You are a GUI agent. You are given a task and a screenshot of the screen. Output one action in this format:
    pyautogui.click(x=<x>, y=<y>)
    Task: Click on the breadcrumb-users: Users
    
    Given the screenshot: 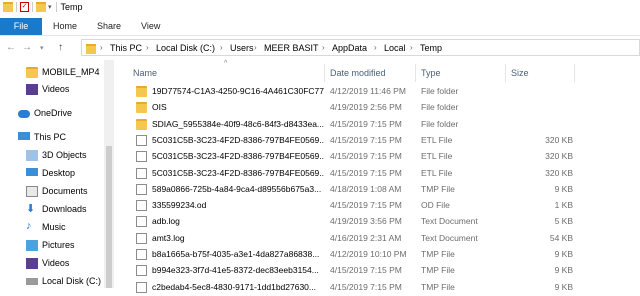 What is the action you would take?
    pyautogui.click(x=242, y=48)
    